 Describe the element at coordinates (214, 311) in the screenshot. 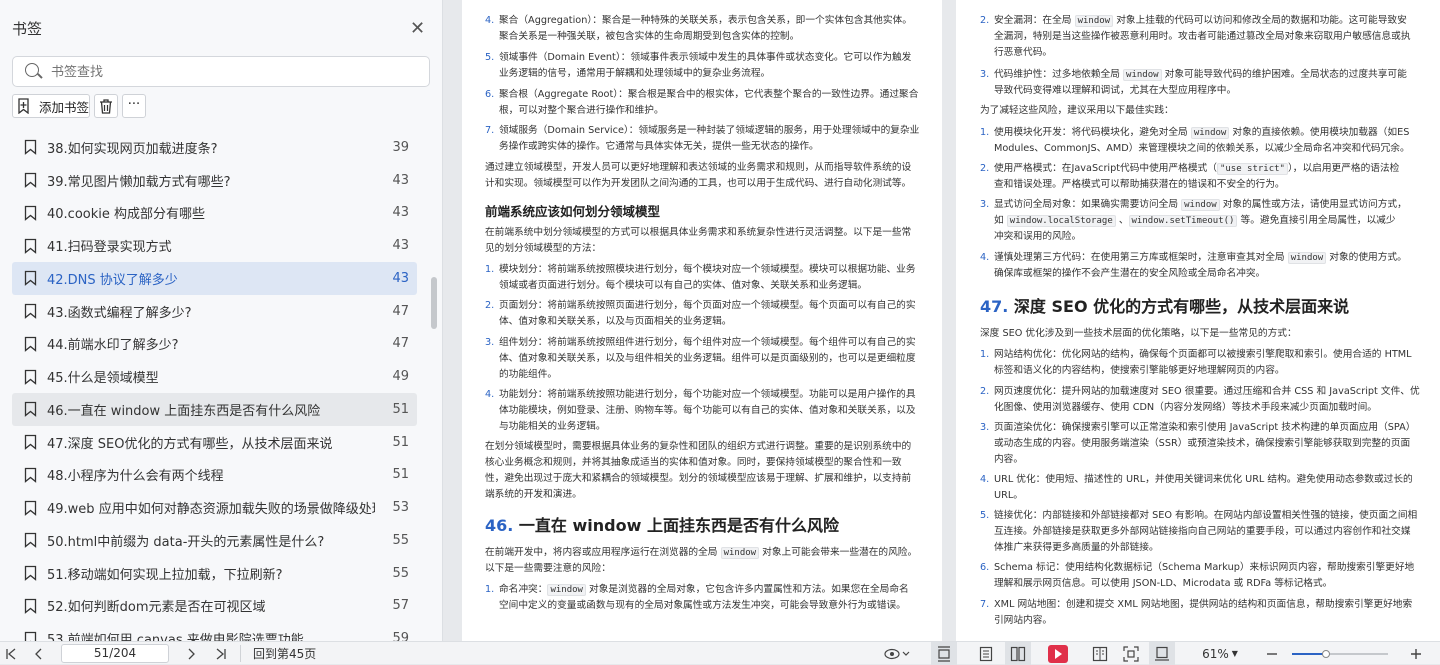

I see `bookmark-item: 43.函数式编程了解多少? 47` at that location.